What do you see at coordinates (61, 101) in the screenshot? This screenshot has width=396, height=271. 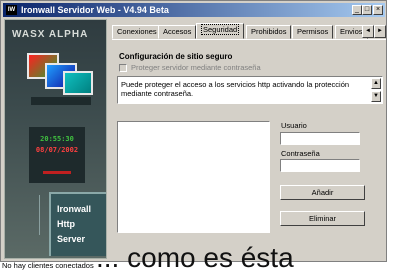 I see `monitor-base` at bounding box center [61, 101].